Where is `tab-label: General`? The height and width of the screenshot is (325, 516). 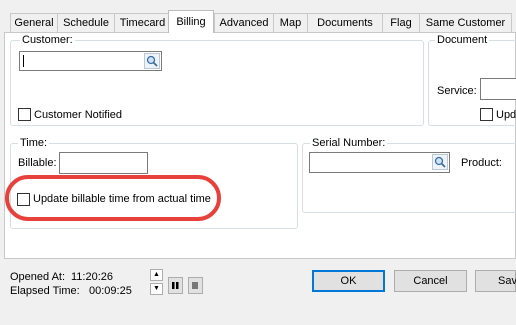 tab-label: General is located at coordinates (34, 23).